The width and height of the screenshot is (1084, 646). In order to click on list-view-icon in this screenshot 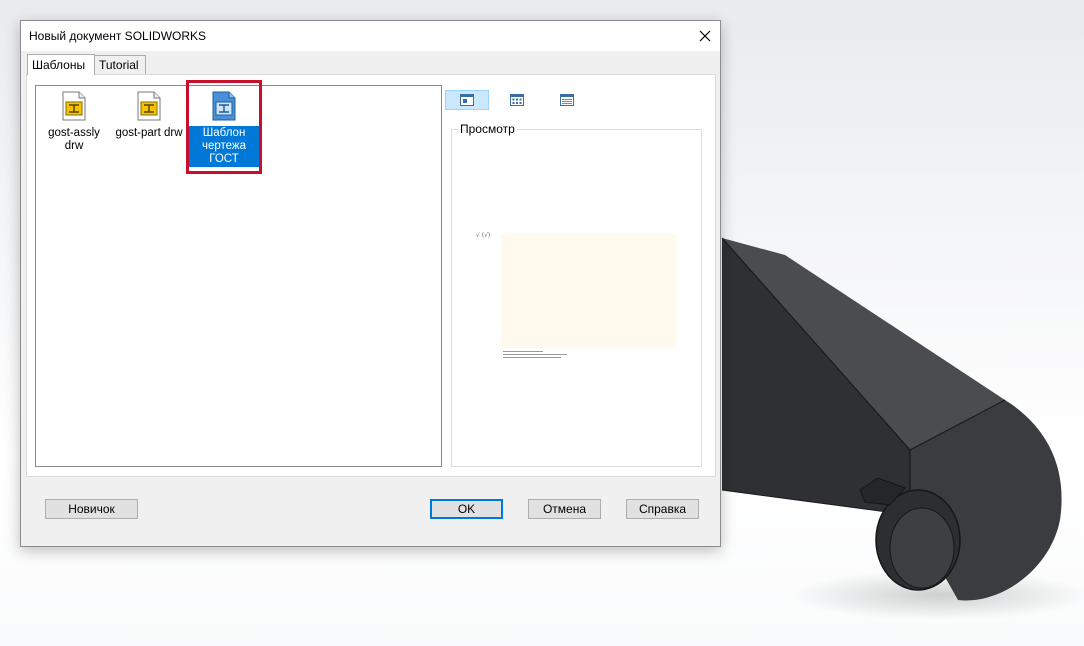, I will do `click(517, 100)`.